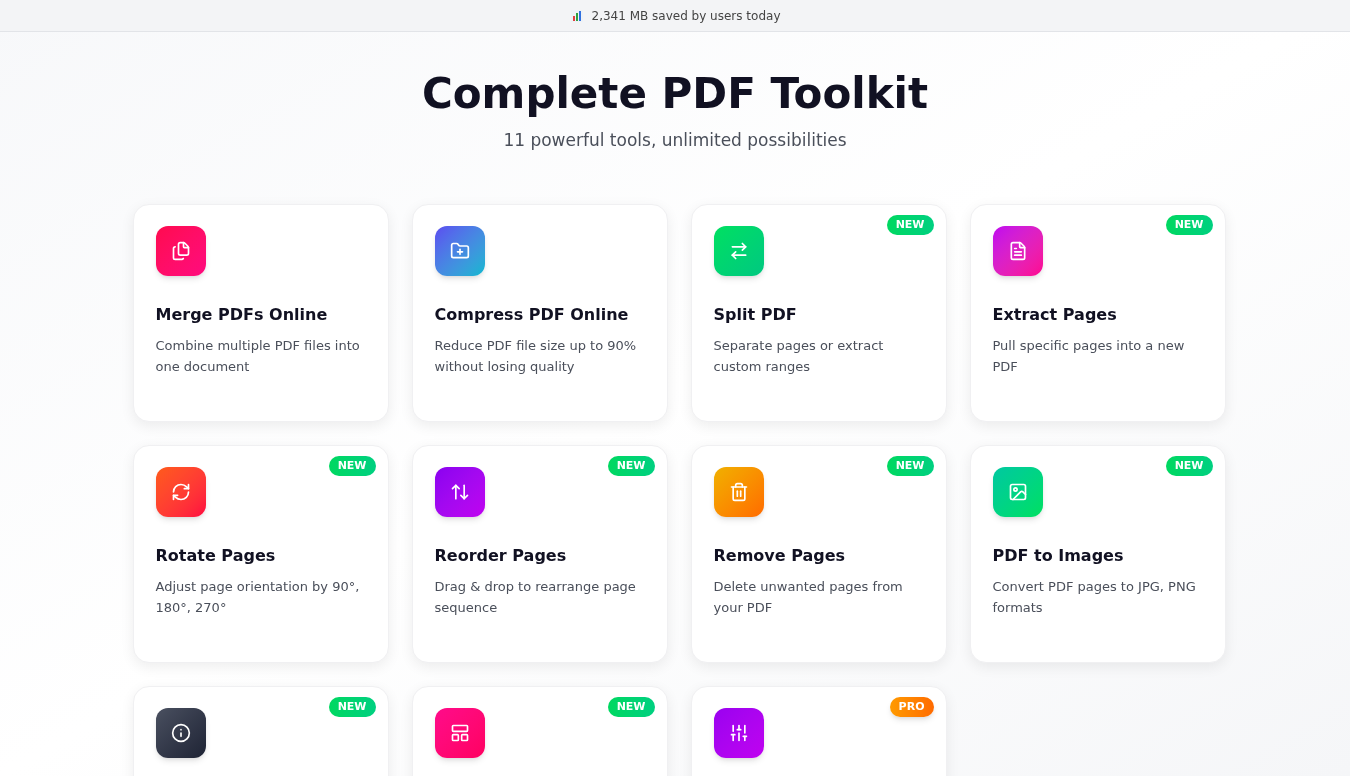  What do you see at coordinates (459, 491) in the screenshot?
I see `up-down-arrows-icon` at bounding box center [459, 491].